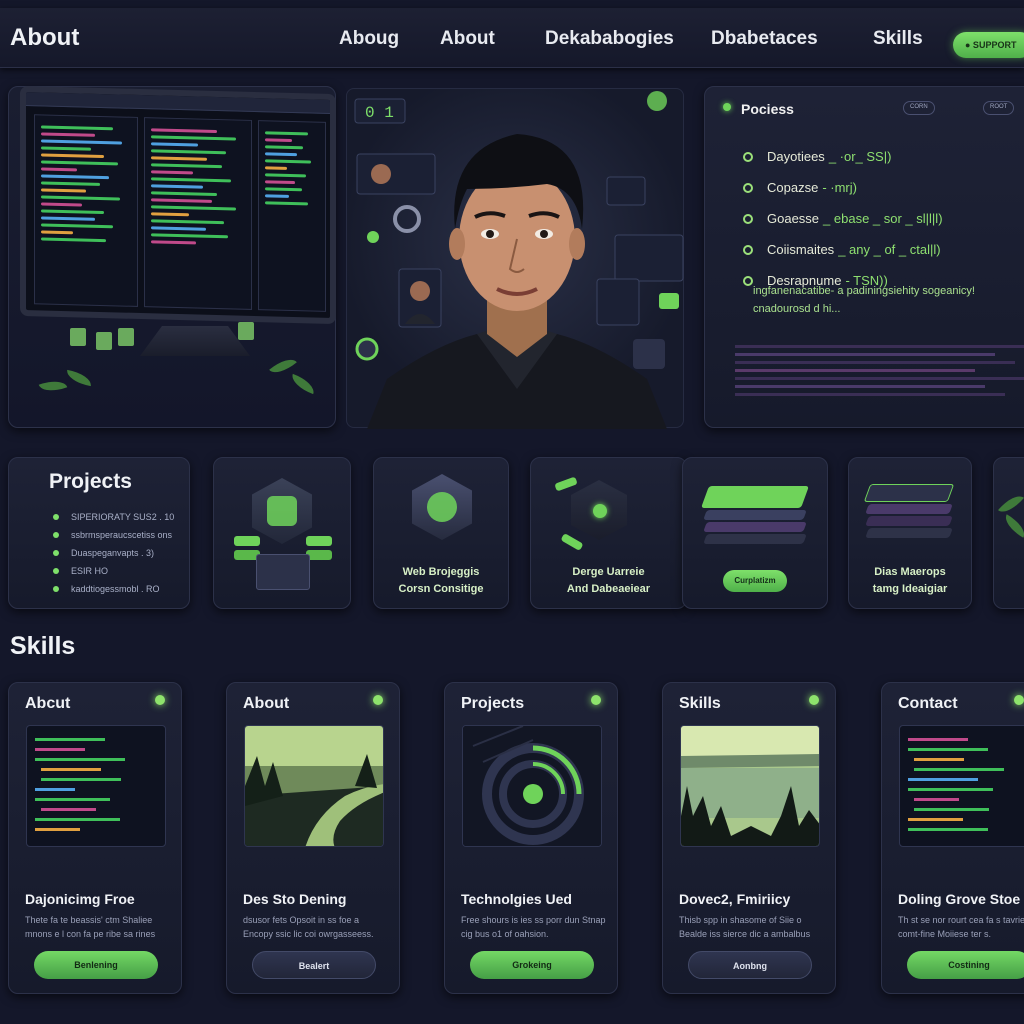 The image size is (1024, 1024). What do you see at coordinates (965, 965) in the screenshot?
I see `skill-card-button: Costining` at bounding box center [965, 965].